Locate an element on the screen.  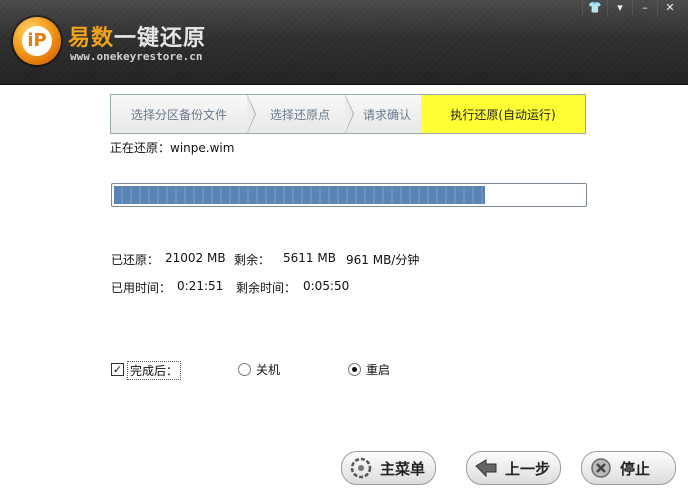
main-menu-icon is located at coordinates (361, 468).